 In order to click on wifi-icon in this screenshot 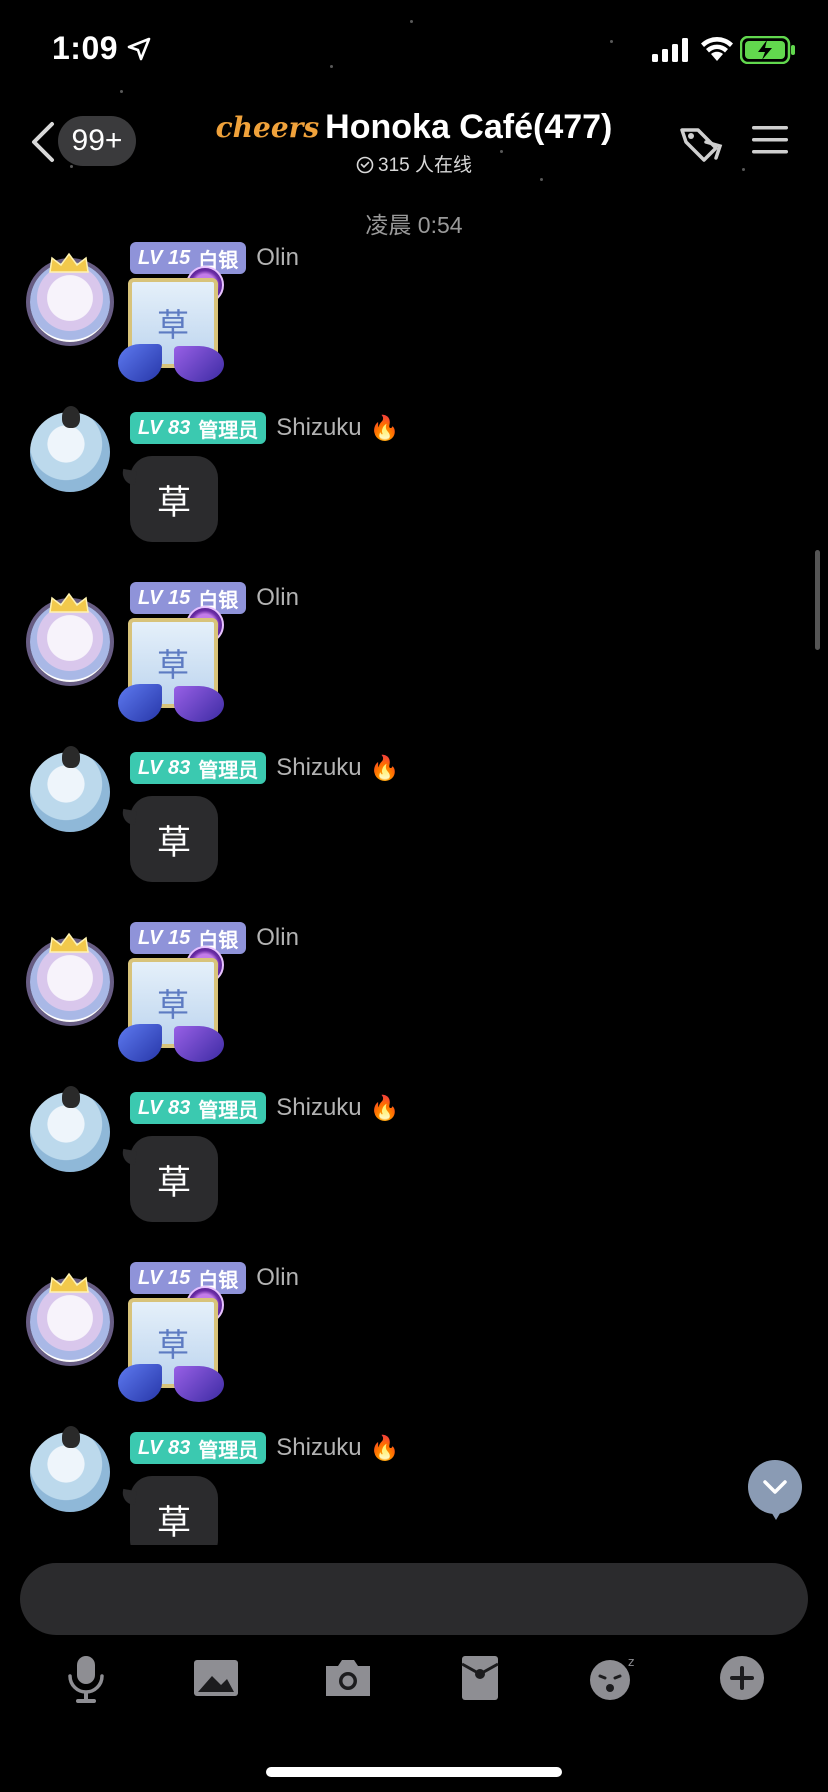, I will do `click(717, 49)`.